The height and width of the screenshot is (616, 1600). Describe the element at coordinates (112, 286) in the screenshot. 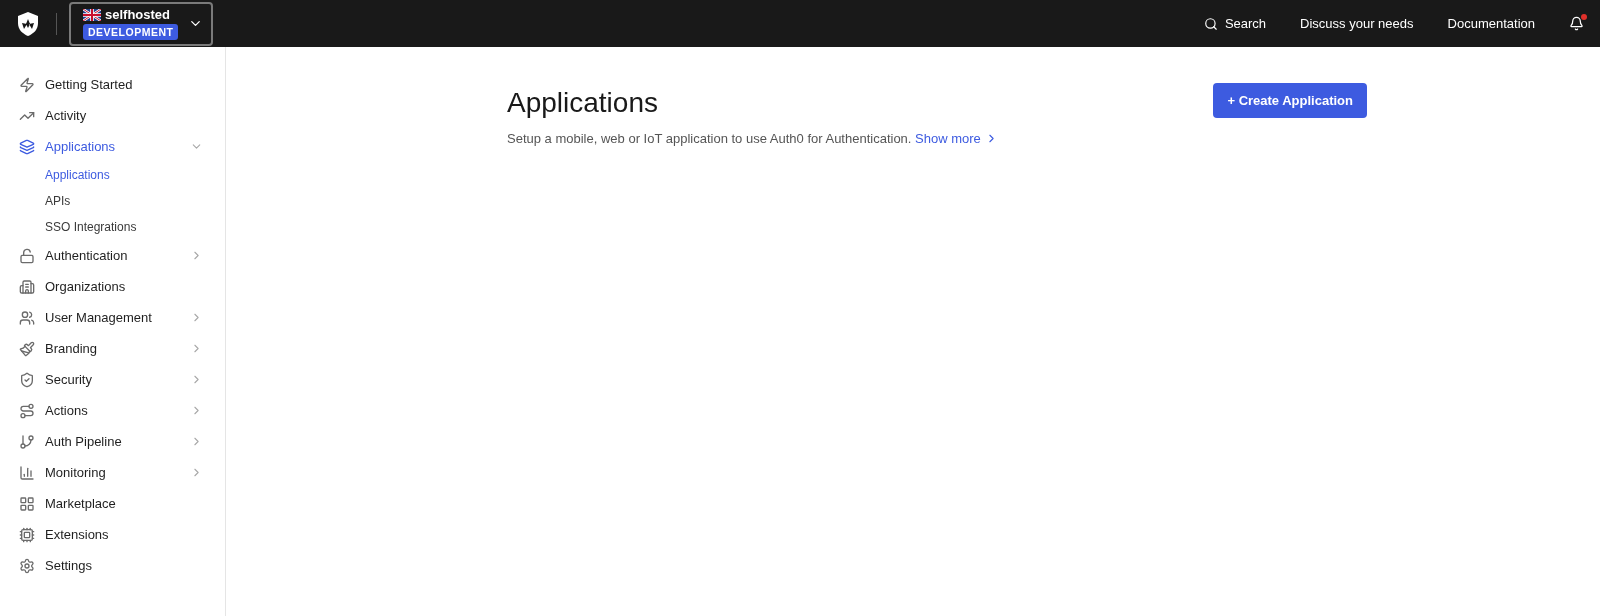

I see `sidebar-item: Organizations` at that location.